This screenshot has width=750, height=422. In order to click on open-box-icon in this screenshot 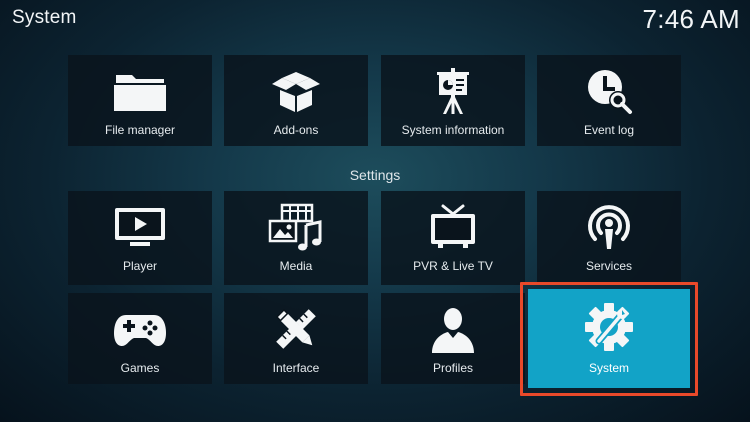, I will do `click(296, 91)`.